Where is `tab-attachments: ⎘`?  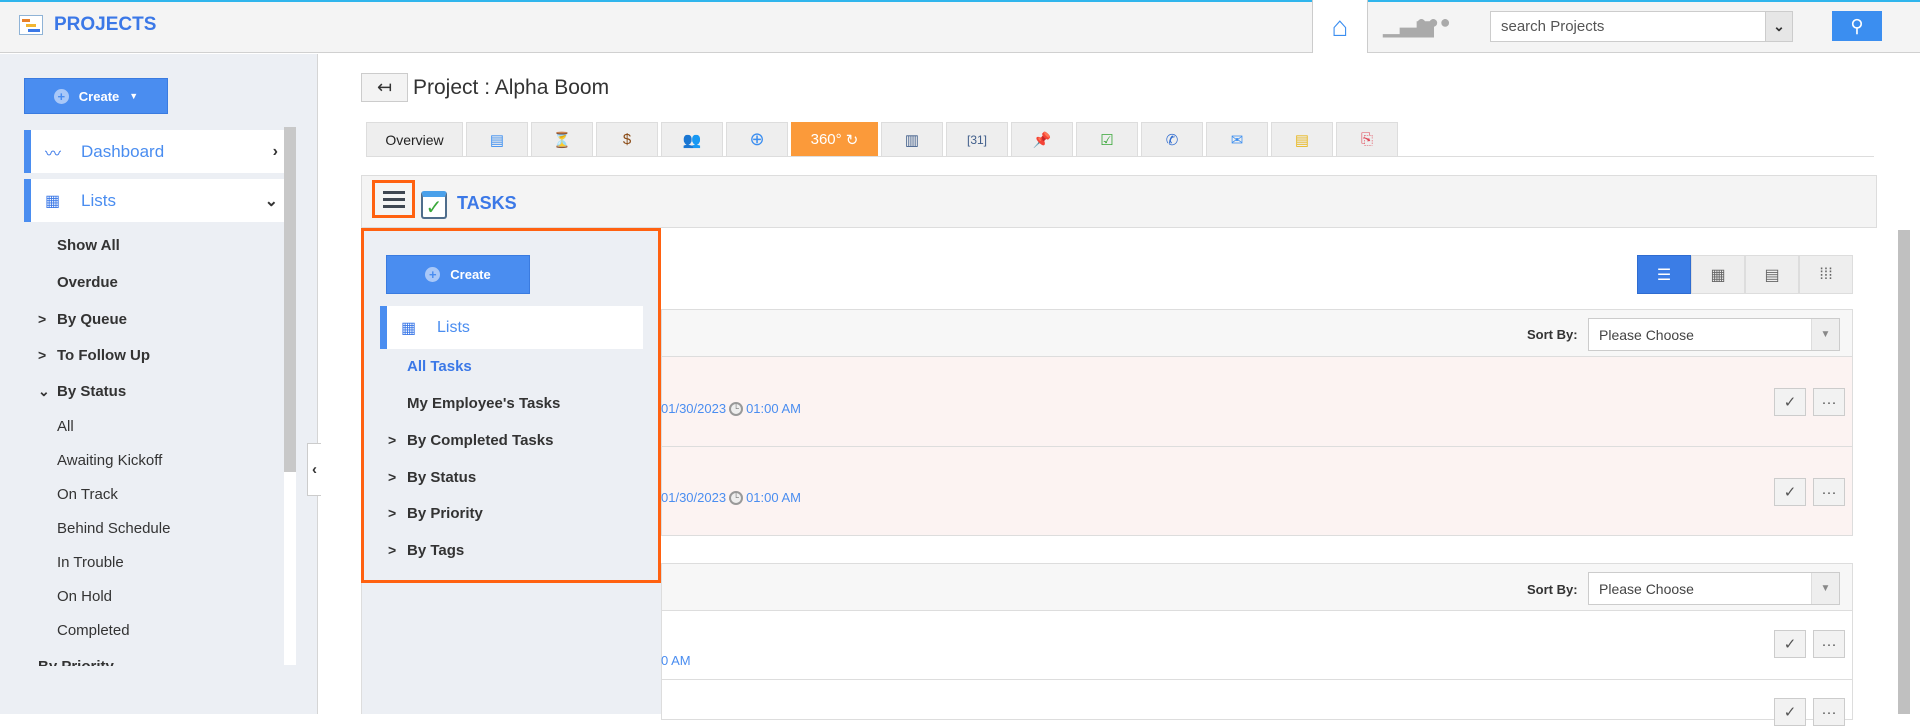
tab-attachments: ⎘ is located at coordinates (1367, 139).